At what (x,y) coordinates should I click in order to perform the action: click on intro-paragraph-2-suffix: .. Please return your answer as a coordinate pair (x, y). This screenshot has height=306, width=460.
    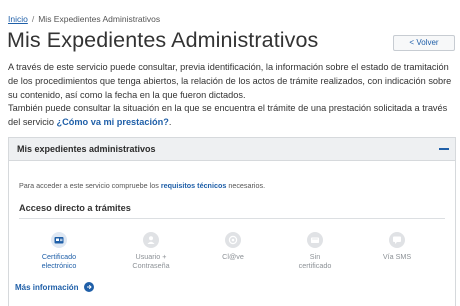
    Looking at the image, I should click on (170, 122).